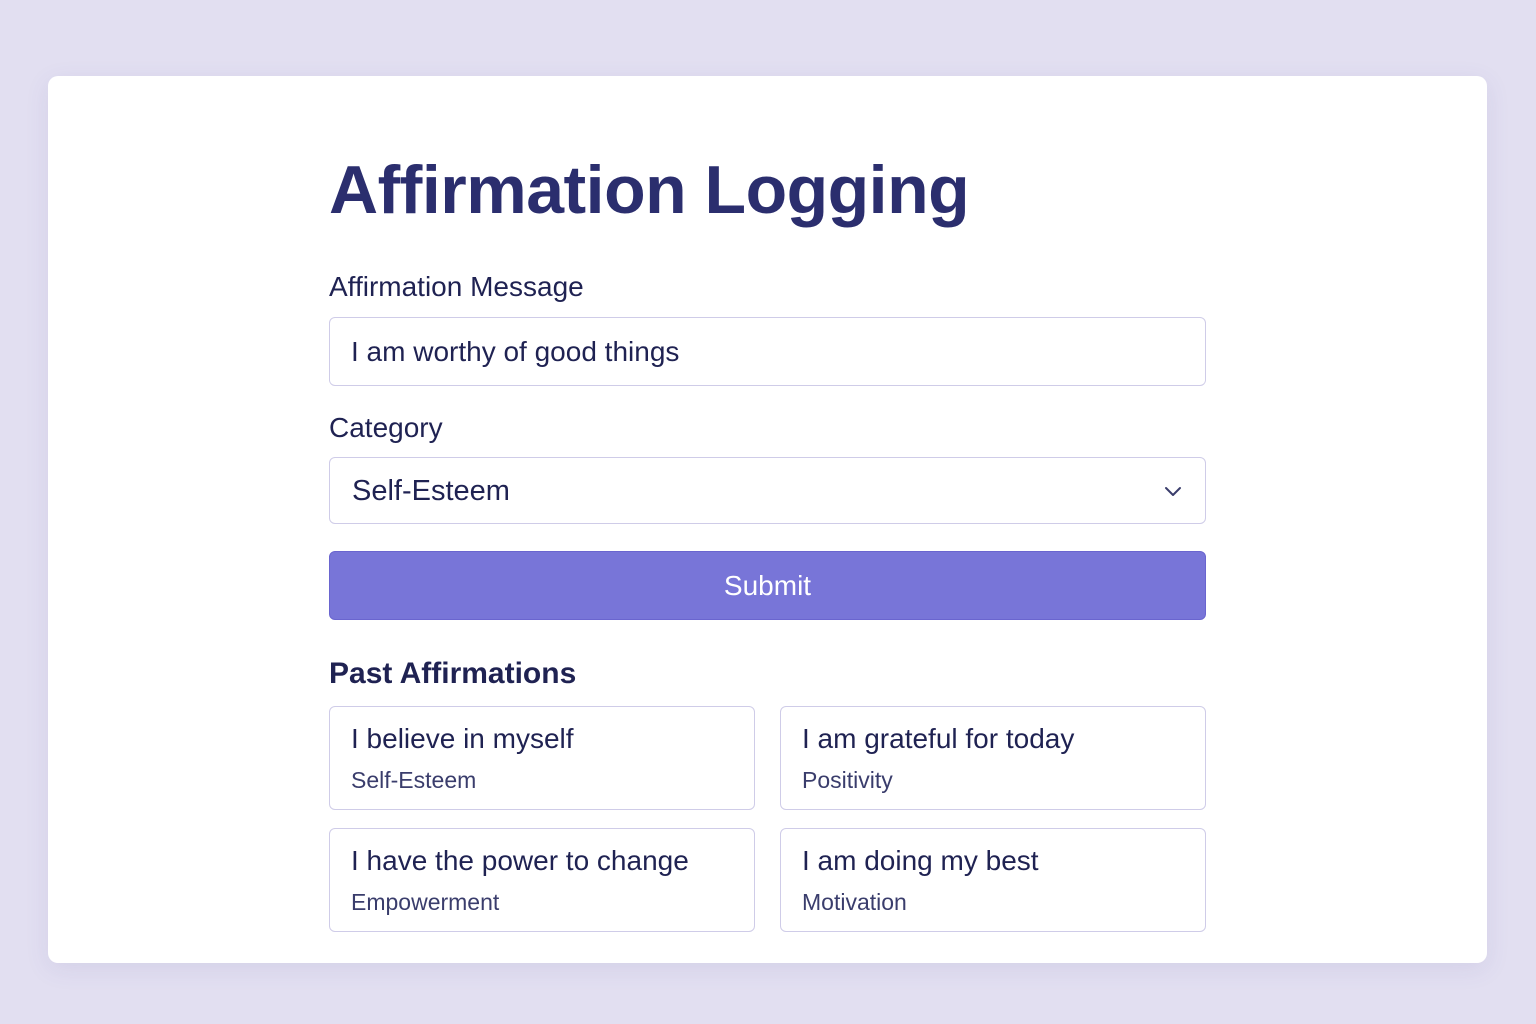 The height and width of the screenshot is (1024, 1536). What do you see at coordinates (520, 860) in the screenshot?
I see `past-affirmation-message: I have the power to change` at bounding box center [520, 860].